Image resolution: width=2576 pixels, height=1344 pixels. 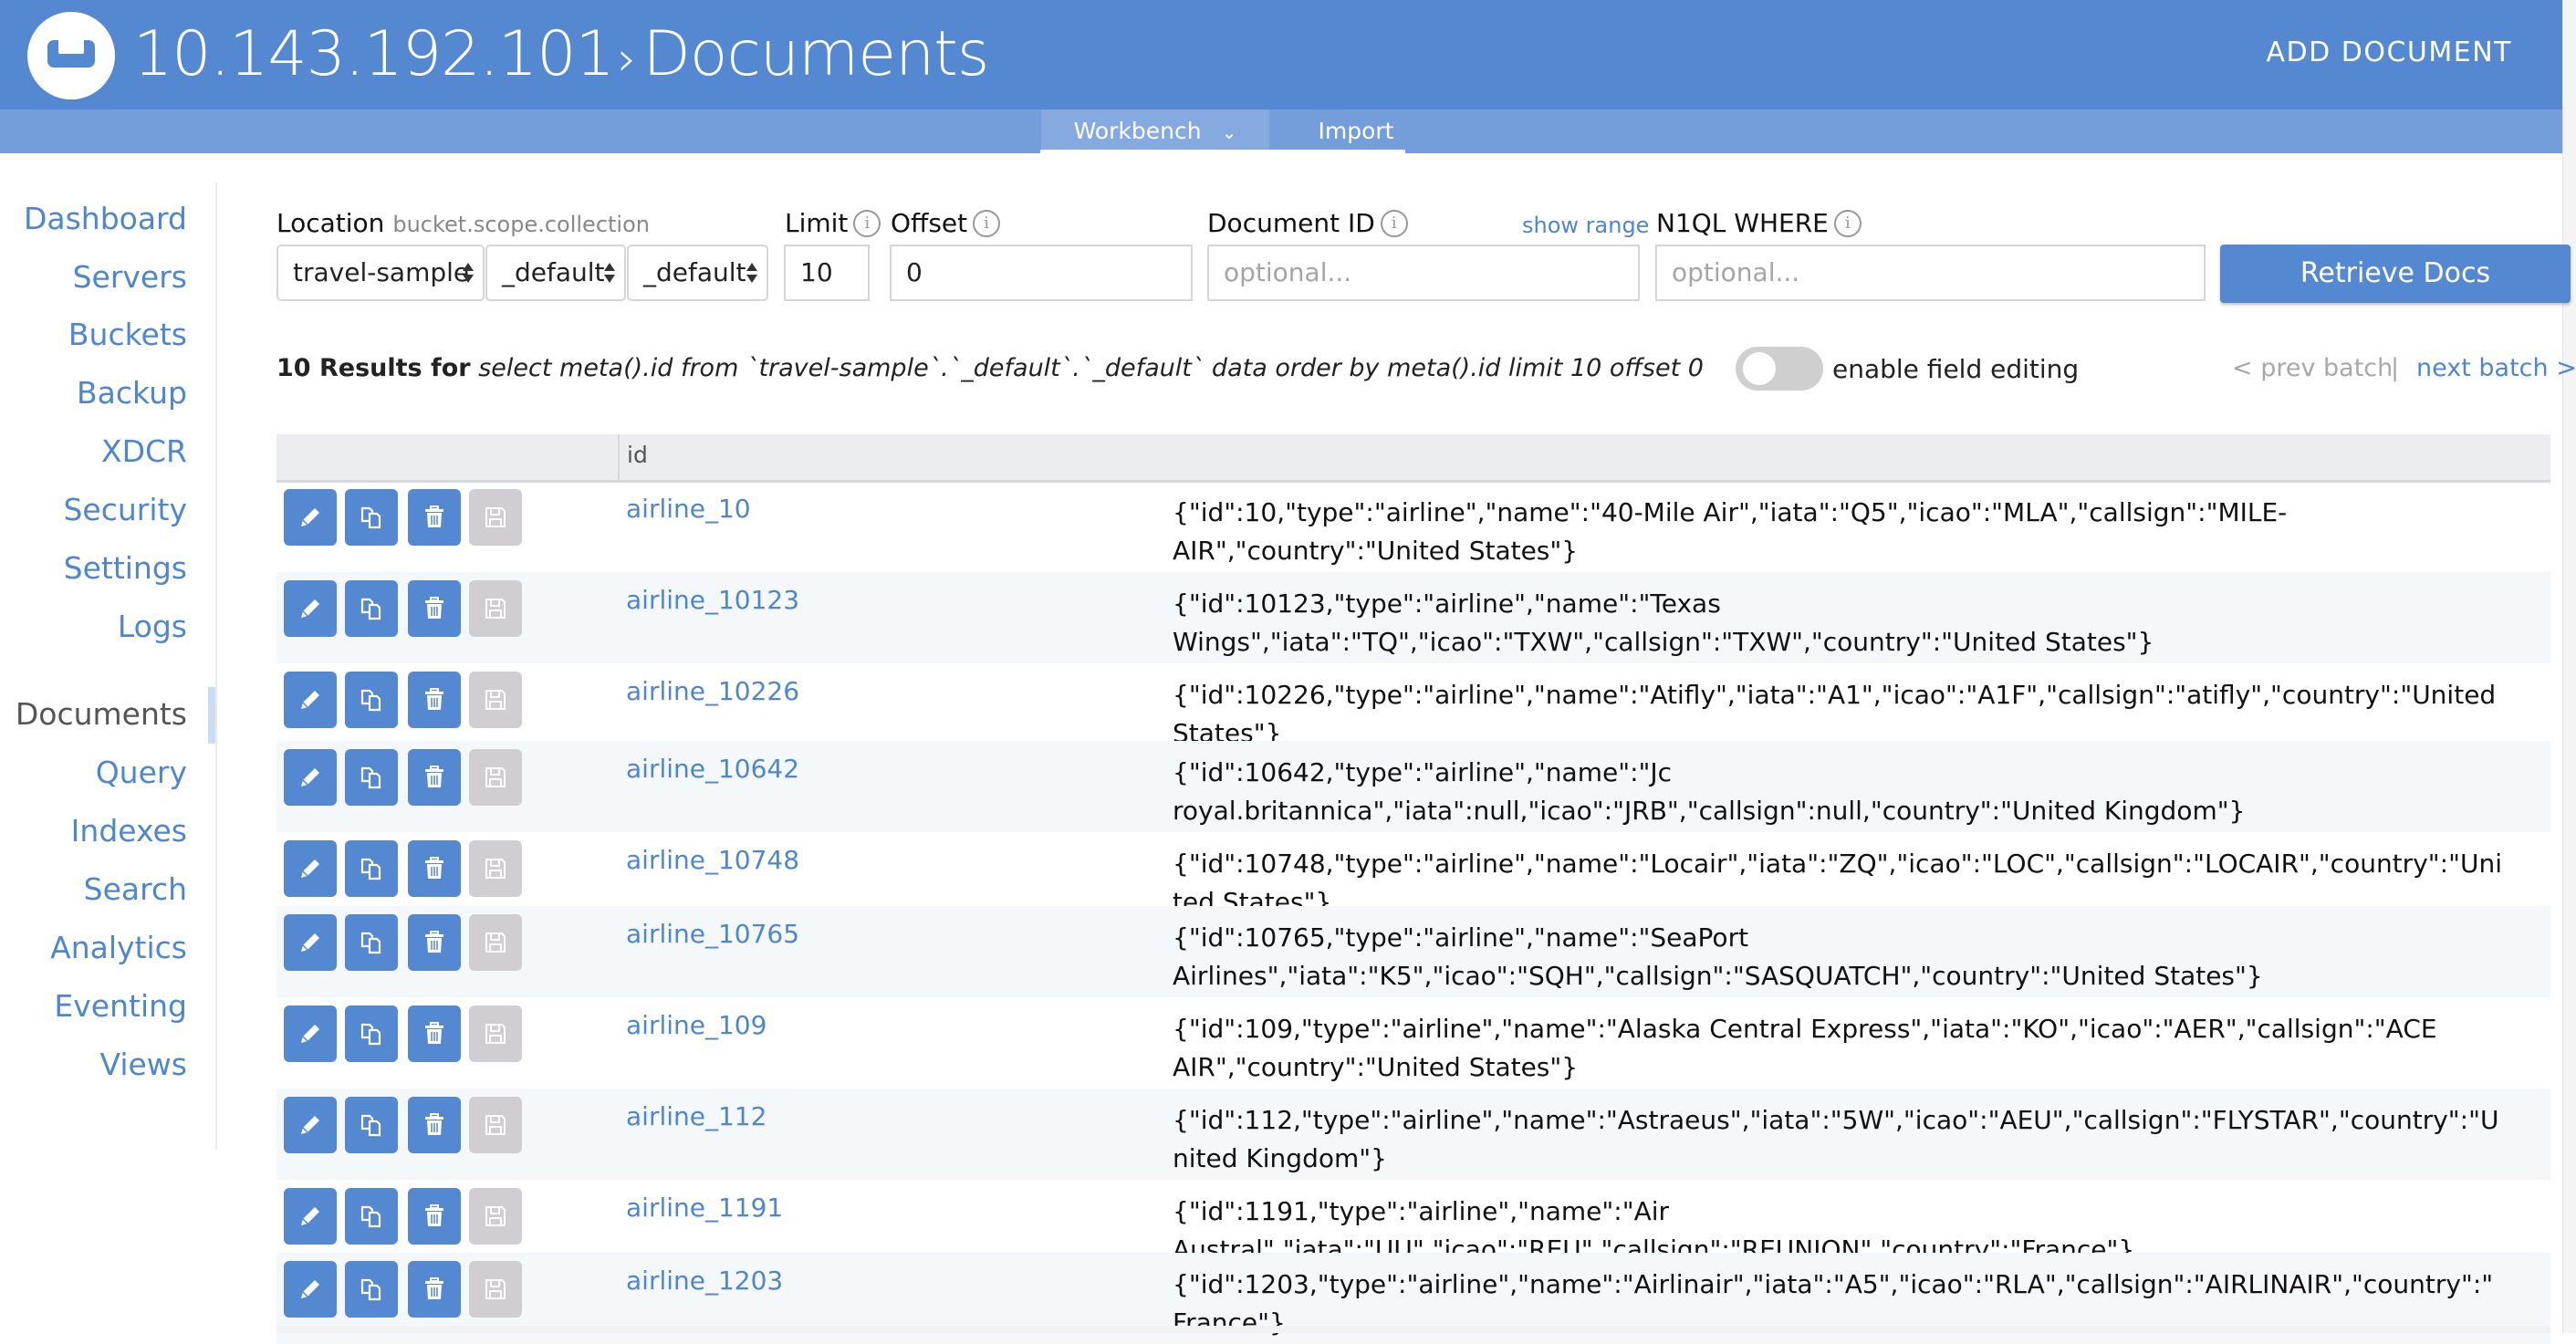 What do you see at coordinates (712, 691) in the screenshot?
I see `document-id-link: airline_10226` at bounding box center [712, 691].